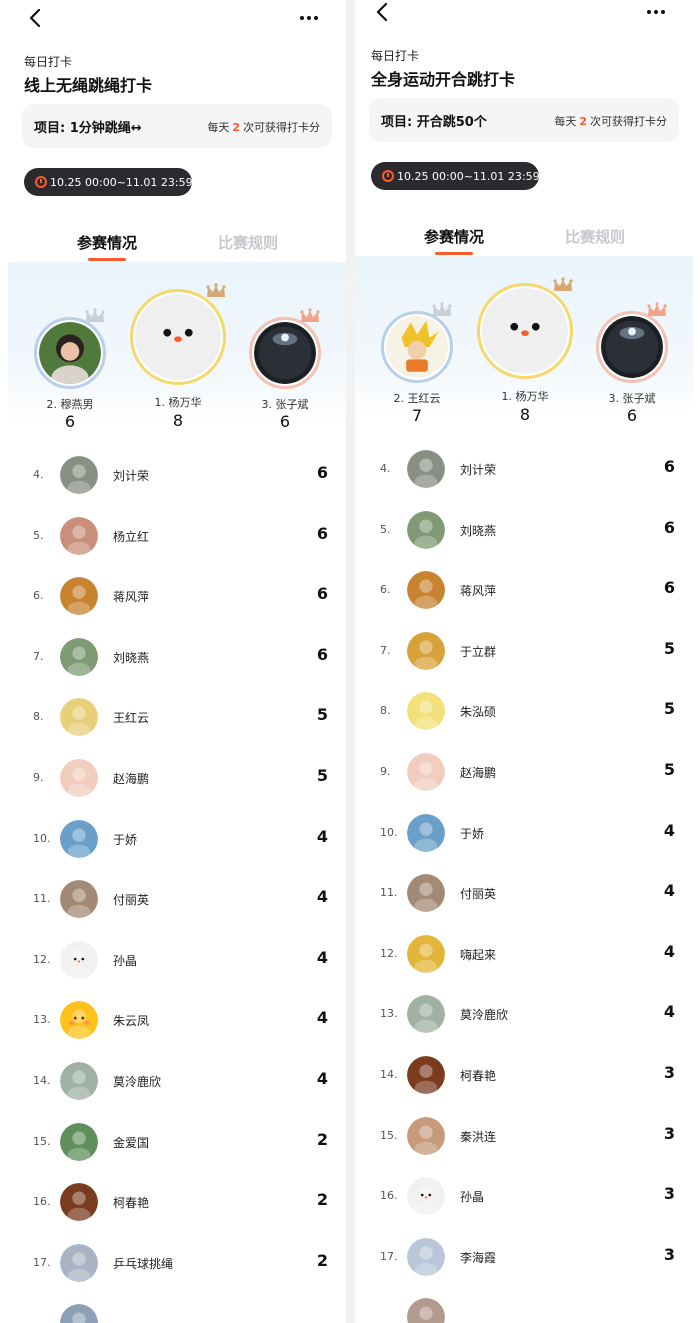 This screenshot has width=700, height=1323. What do you see at coordinates (177, 1082) in the screenshot?
I see `ranking-row: 14. 莫泠鹿欣 4` at bounding box center [177, 1082].